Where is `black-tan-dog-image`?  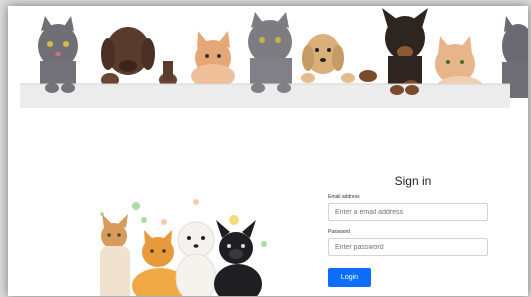 black-tan-dog-image is located at coordinates (393, 51).